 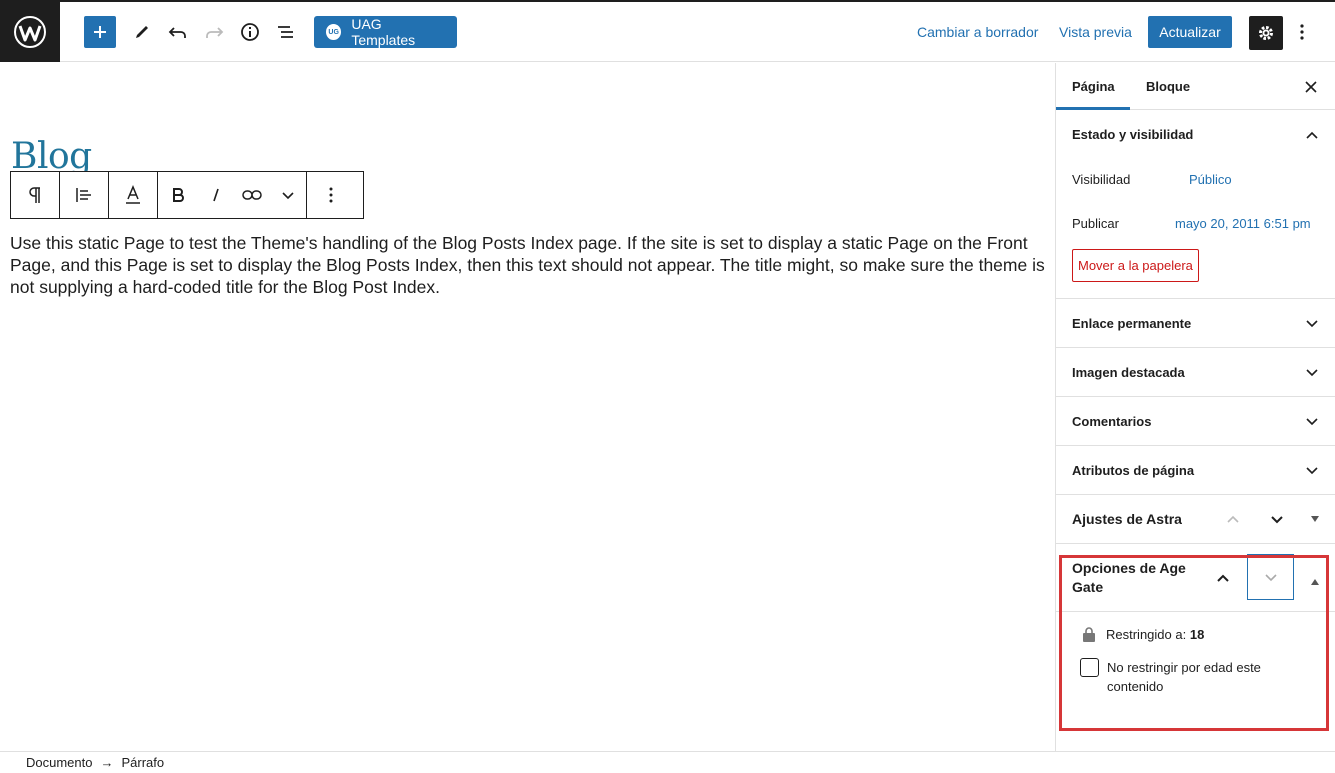 I want to click on move-down-button, so click(x=1277, y=519).